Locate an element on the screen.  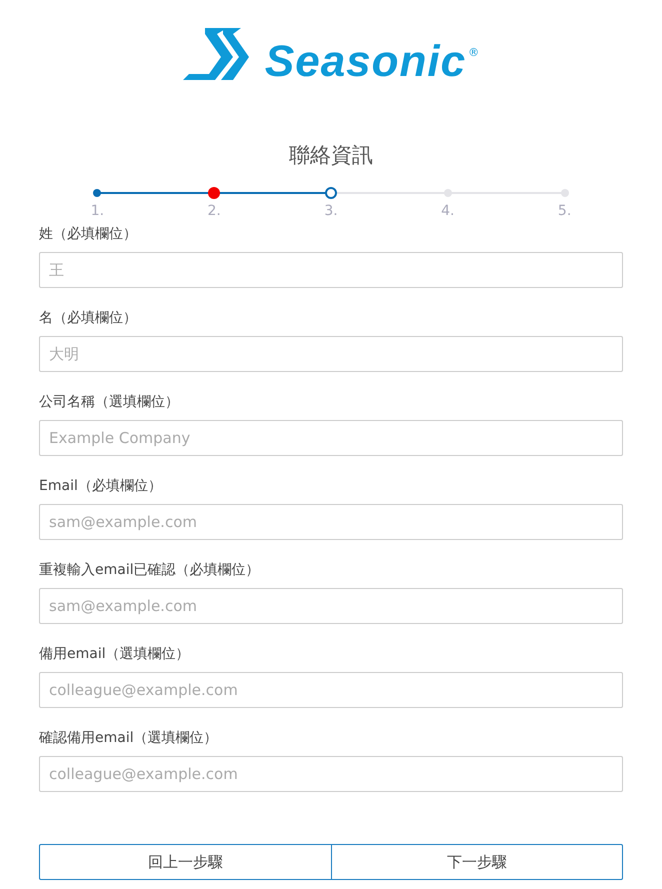
field-label: 名（必填欄位） is located at coordinates (88, 318).